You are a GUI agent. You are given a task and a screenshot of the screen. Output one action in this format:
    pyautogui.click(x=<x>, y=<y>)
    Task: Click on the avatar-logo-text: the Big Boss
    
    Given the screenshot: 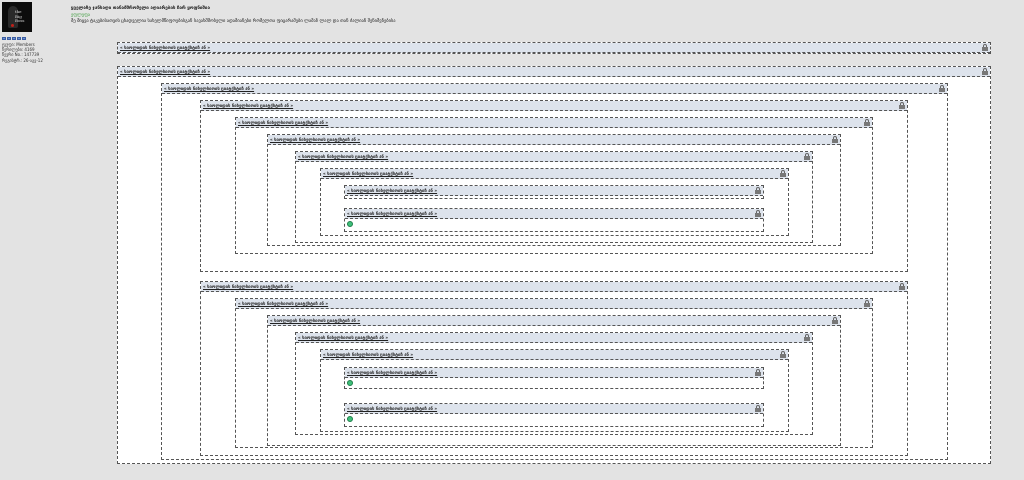 What is the action you would take?
    pyautogui.click(x=20, y=16)
    